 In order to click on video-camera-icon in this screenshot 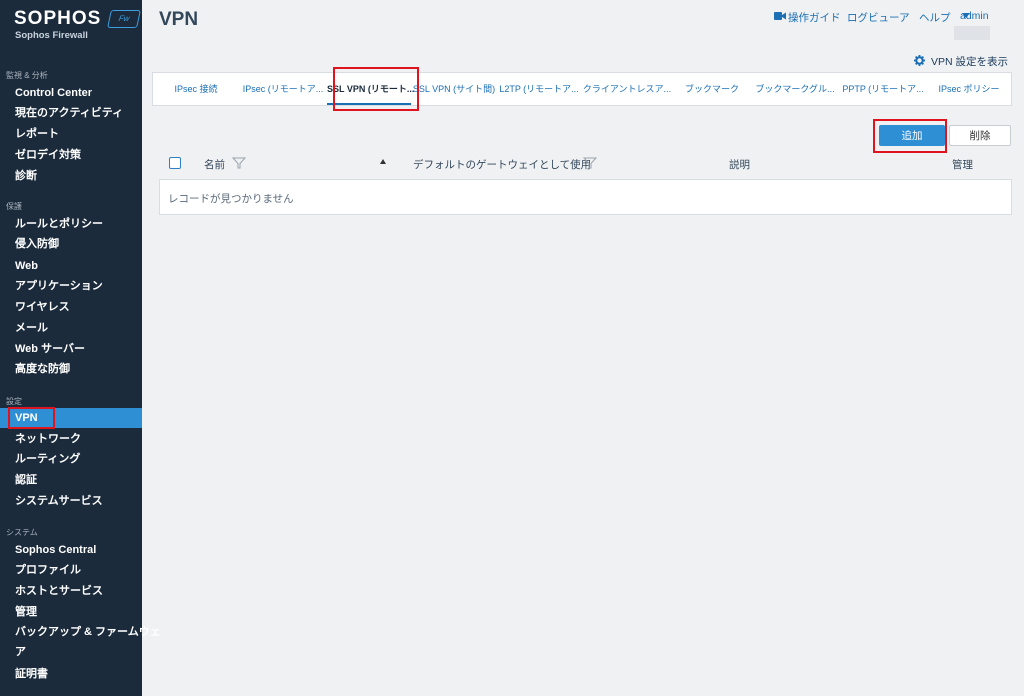, I will do `click(780, 16)`.